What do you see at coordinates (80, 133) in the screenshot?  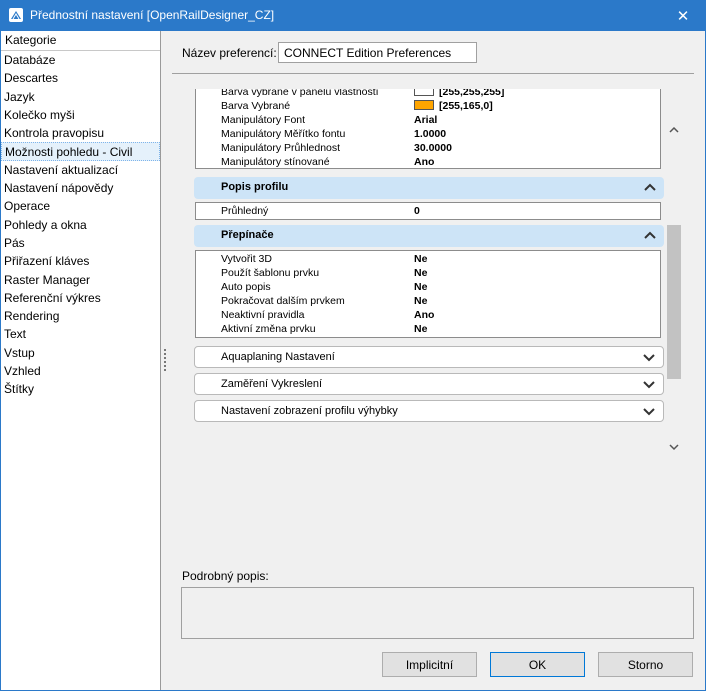 I see `category-item: Kontrola pravopisu` at bounding box center [80, 133].